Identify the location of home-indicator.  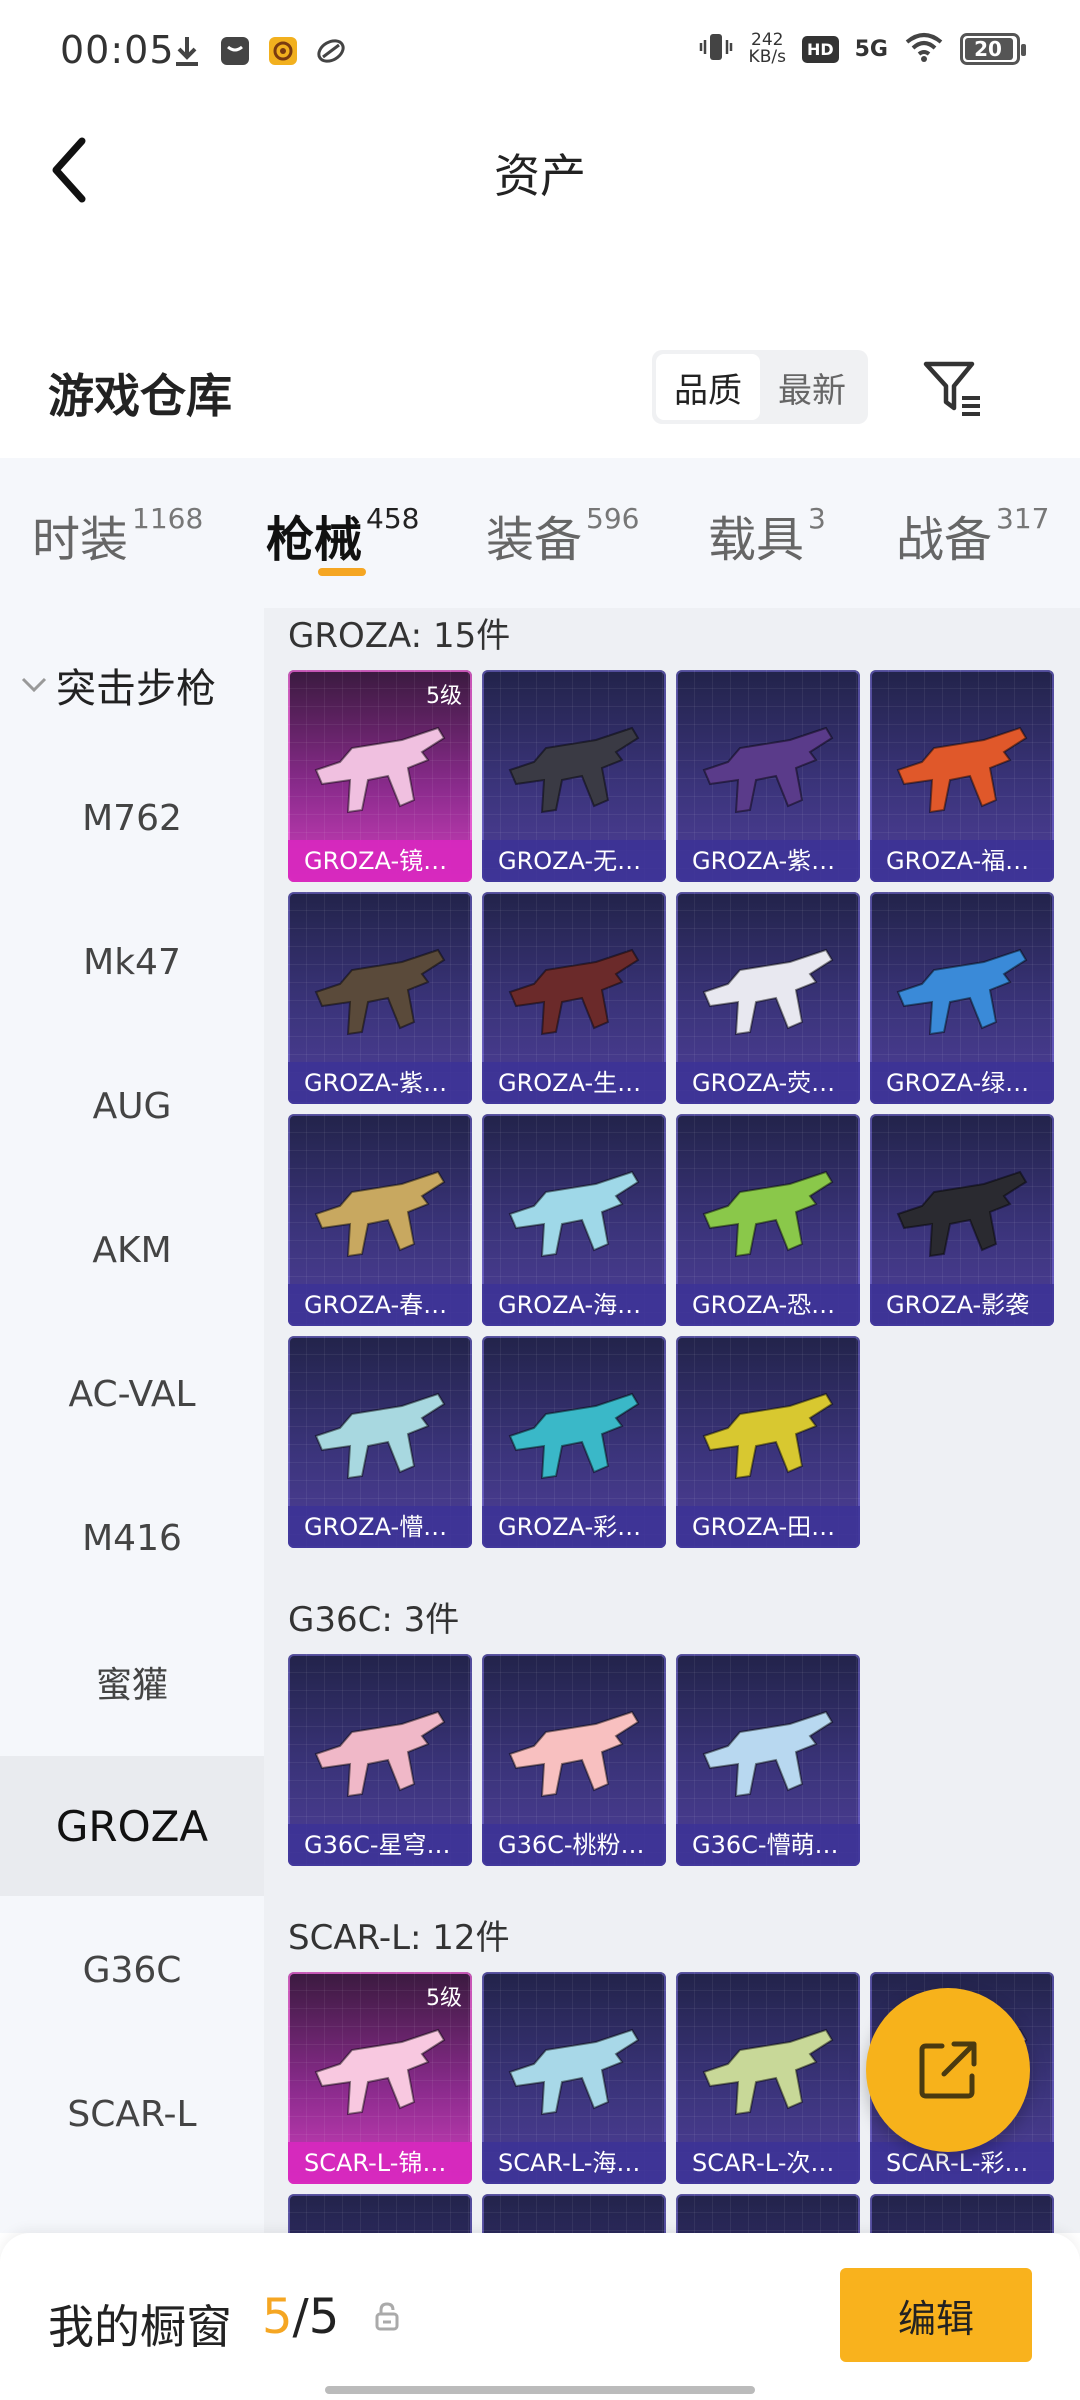
(540, 2390).